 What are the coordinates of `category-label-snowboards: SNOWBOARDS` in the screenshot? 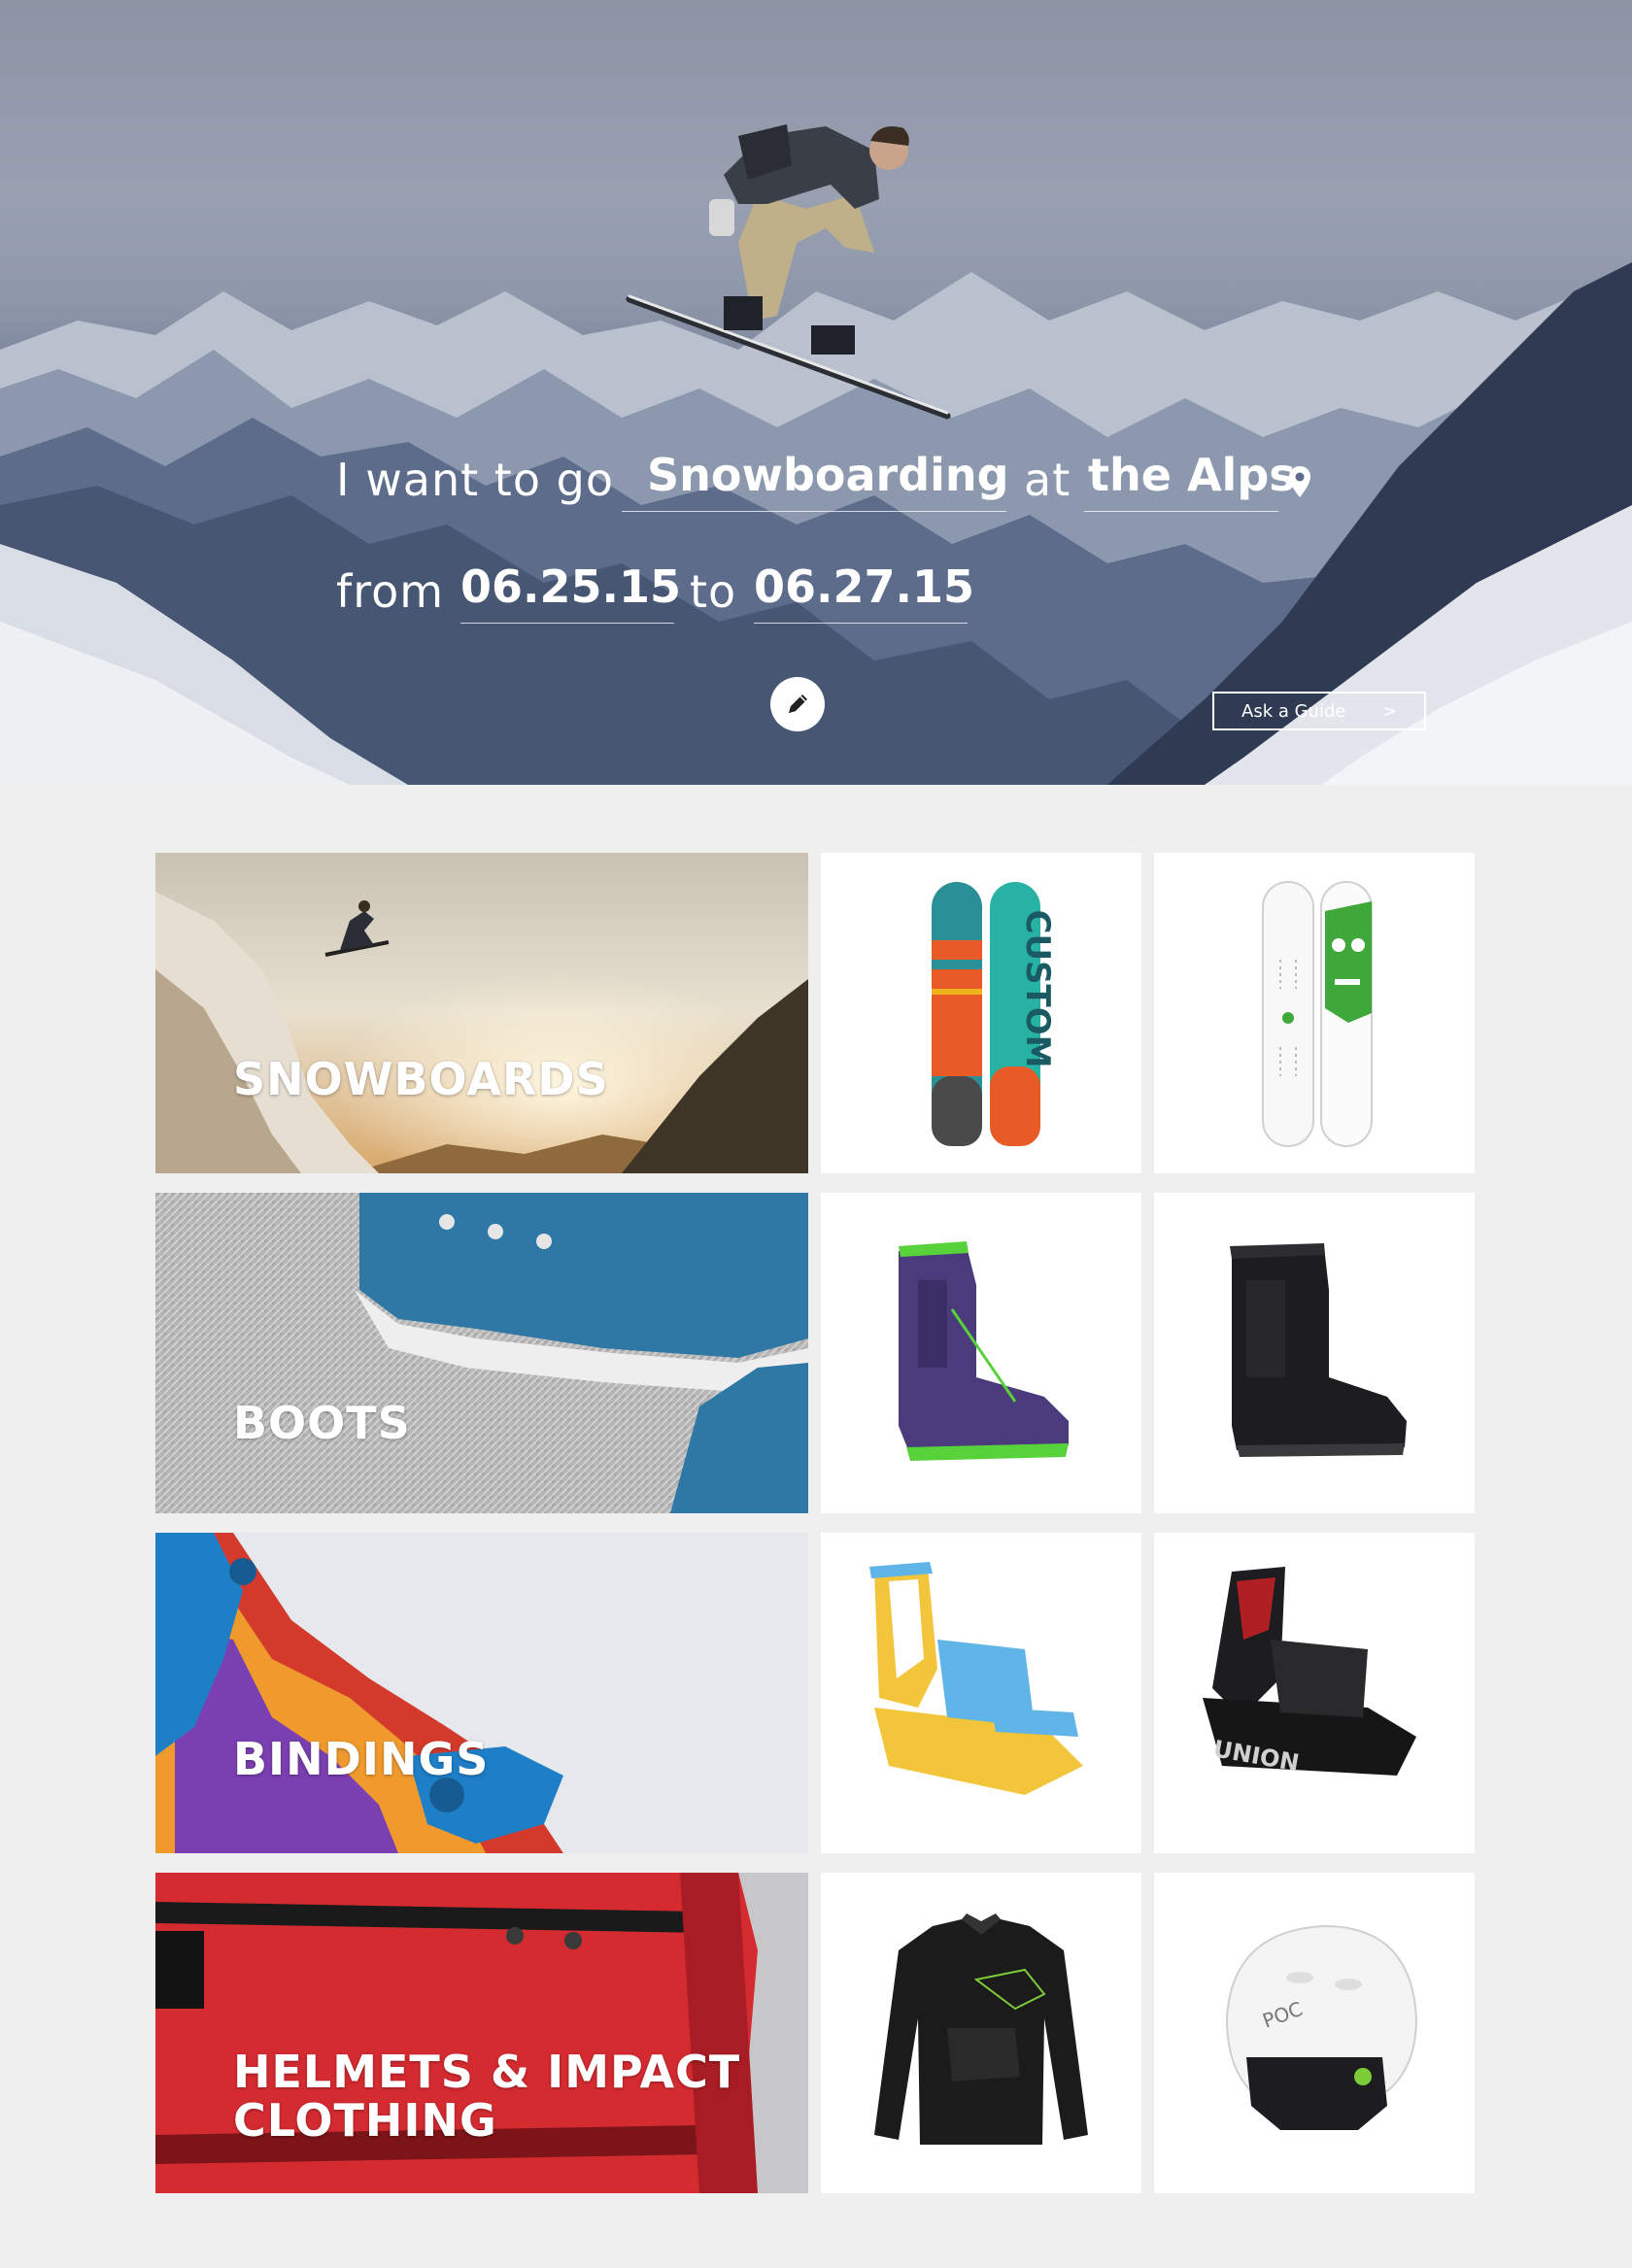 It's located at (421, 1079).